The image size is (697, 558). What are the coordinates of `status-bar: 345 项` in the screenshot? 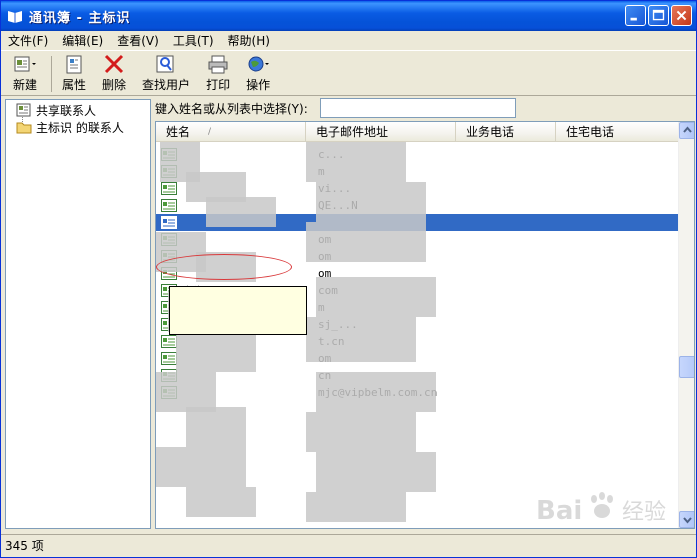 It's located at (348, 545).